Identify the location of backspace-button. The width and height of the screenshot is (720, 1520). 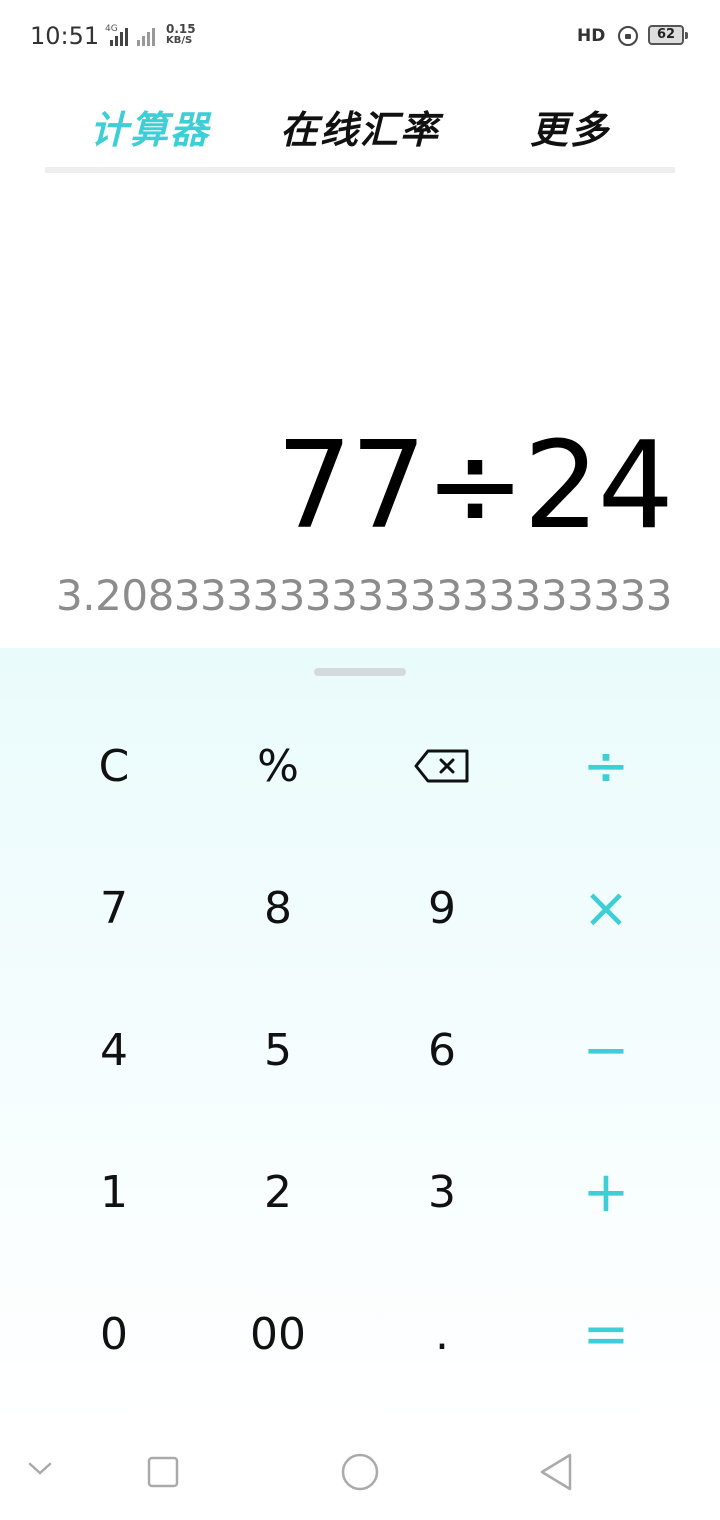
(442, 766).